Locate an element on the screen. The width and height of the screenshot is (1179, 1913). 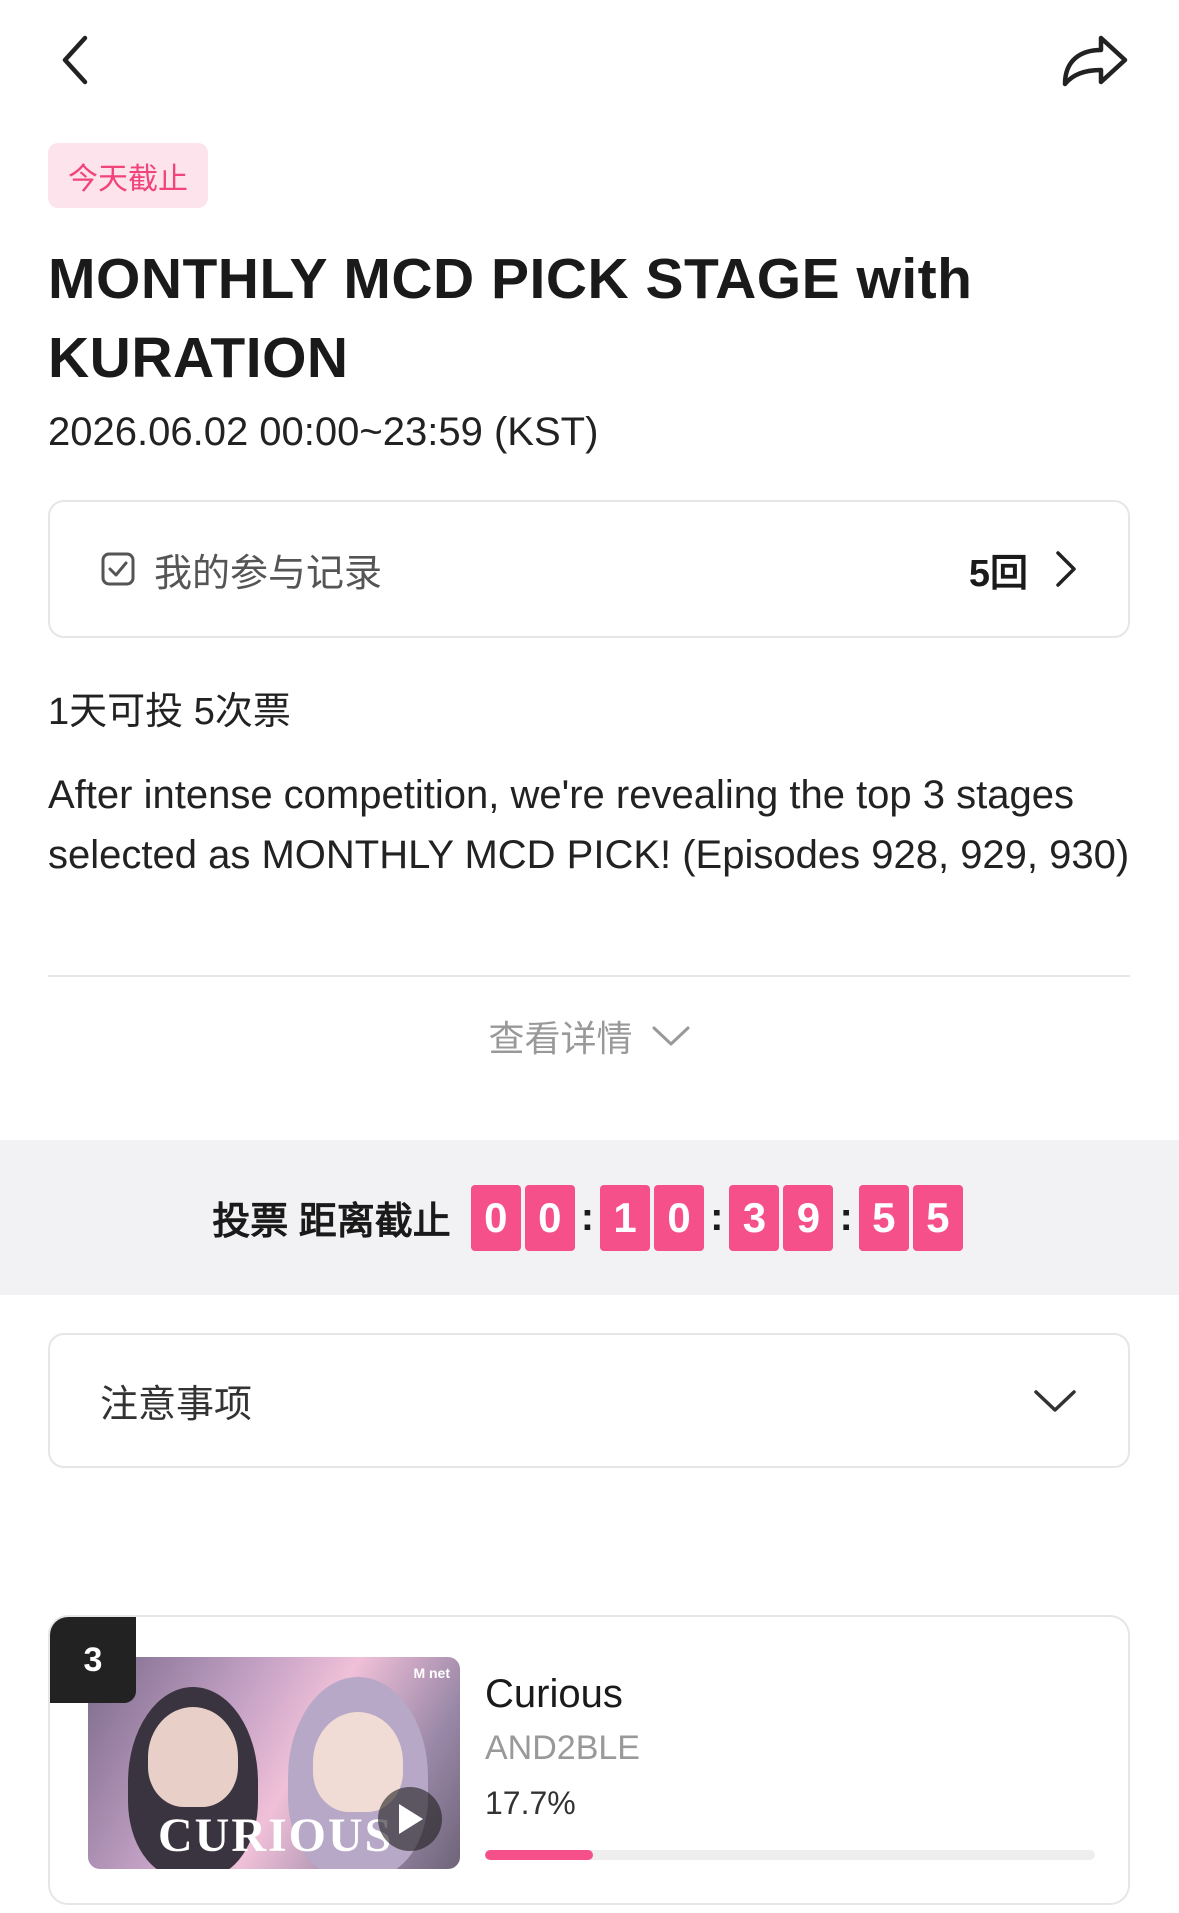
top-bar is located at coordinates (589, 65).